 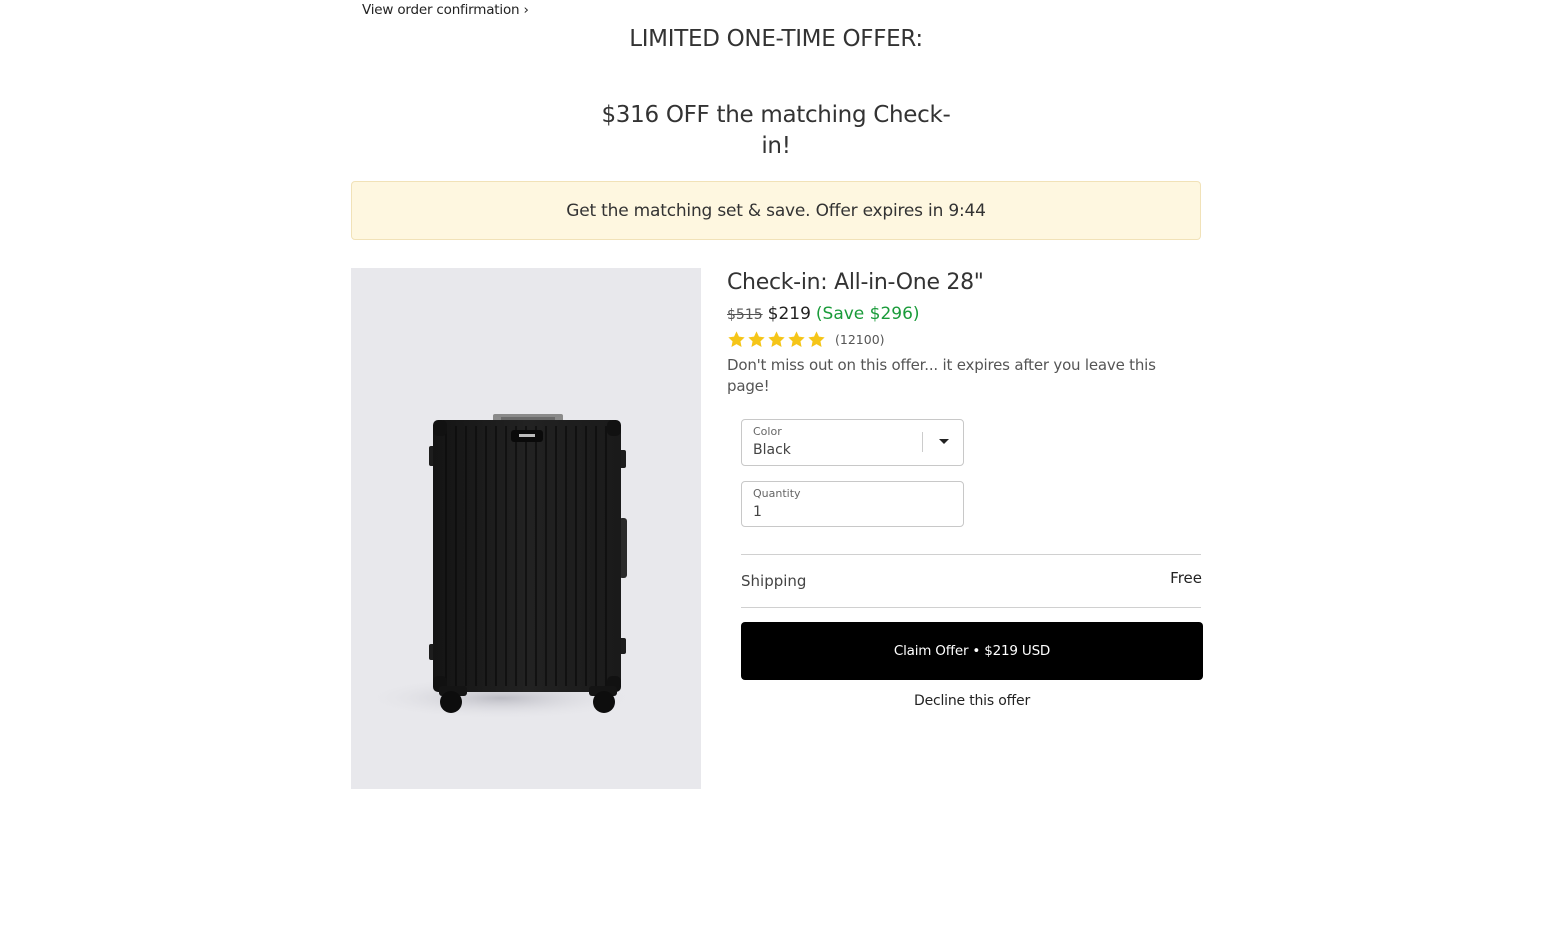 I want to click on review-count: (12100), so click(x=860, y=339).